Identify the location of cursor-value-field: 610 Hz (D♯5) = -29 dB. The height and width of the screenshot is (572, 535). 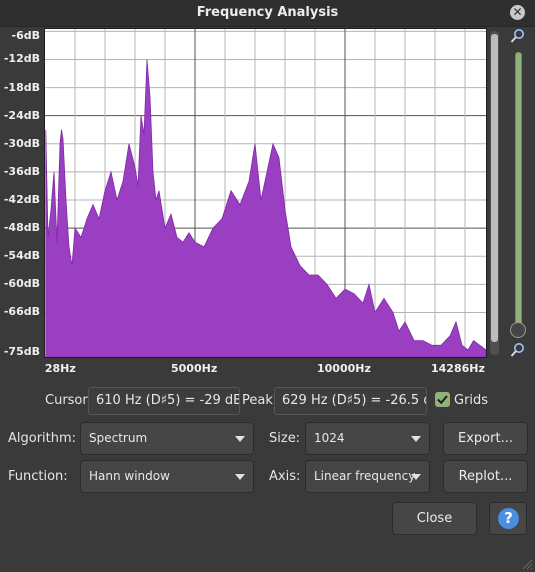
(164, 401).